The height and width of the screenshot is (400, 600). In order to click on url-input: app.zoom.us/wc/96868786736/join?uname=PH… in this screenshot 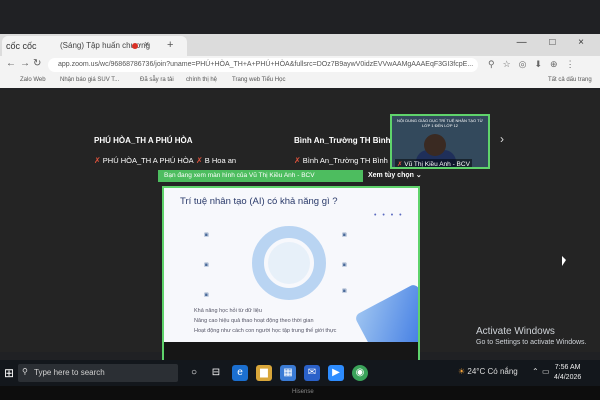, I will do `click(263, 65)`.